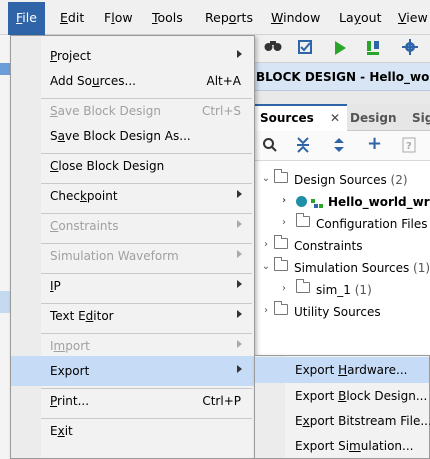  What do you see at coordinates (132, 316) in the screenshot?
I see `menu-item-text-editor: Text Editor` at bounding box center [132, 316].